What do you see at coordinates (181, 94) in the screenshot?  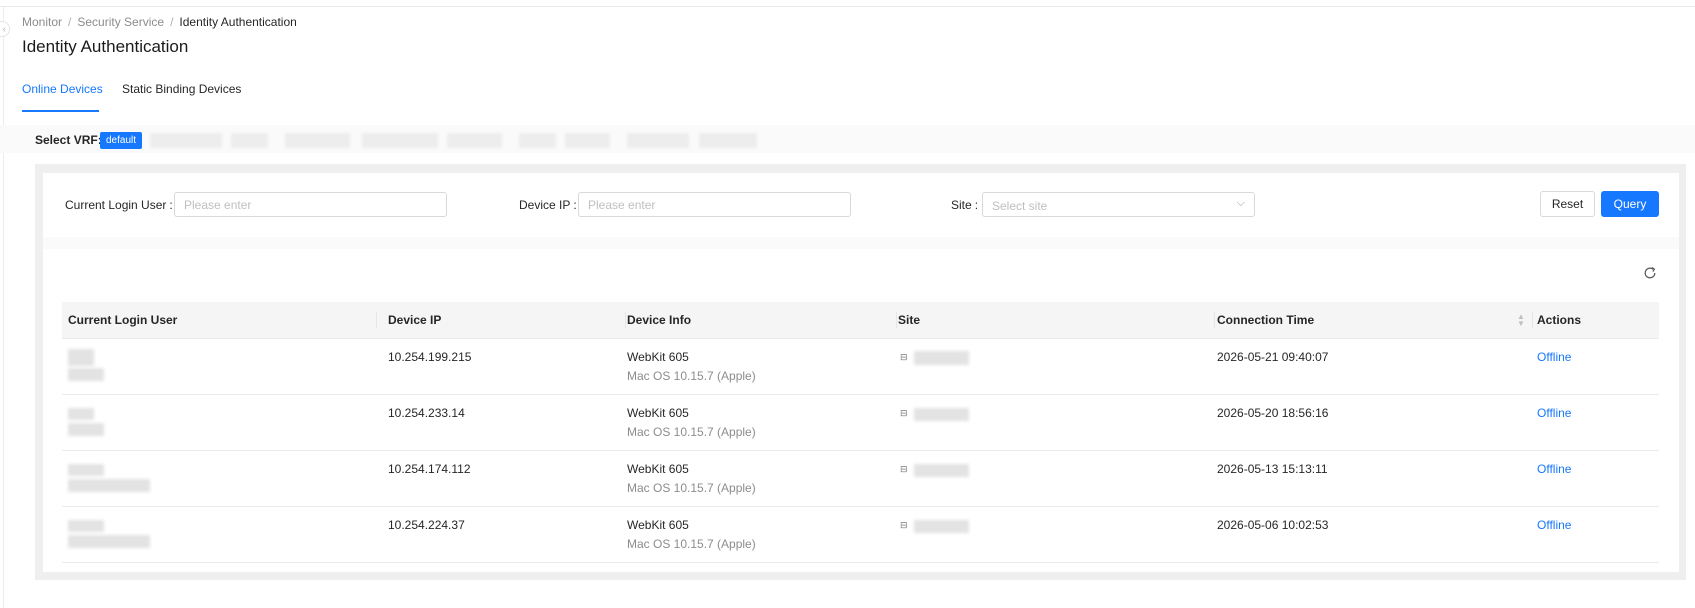 I see `tab-static-binding-devices: Static Binding Devices` at bounding box center [181, 94].